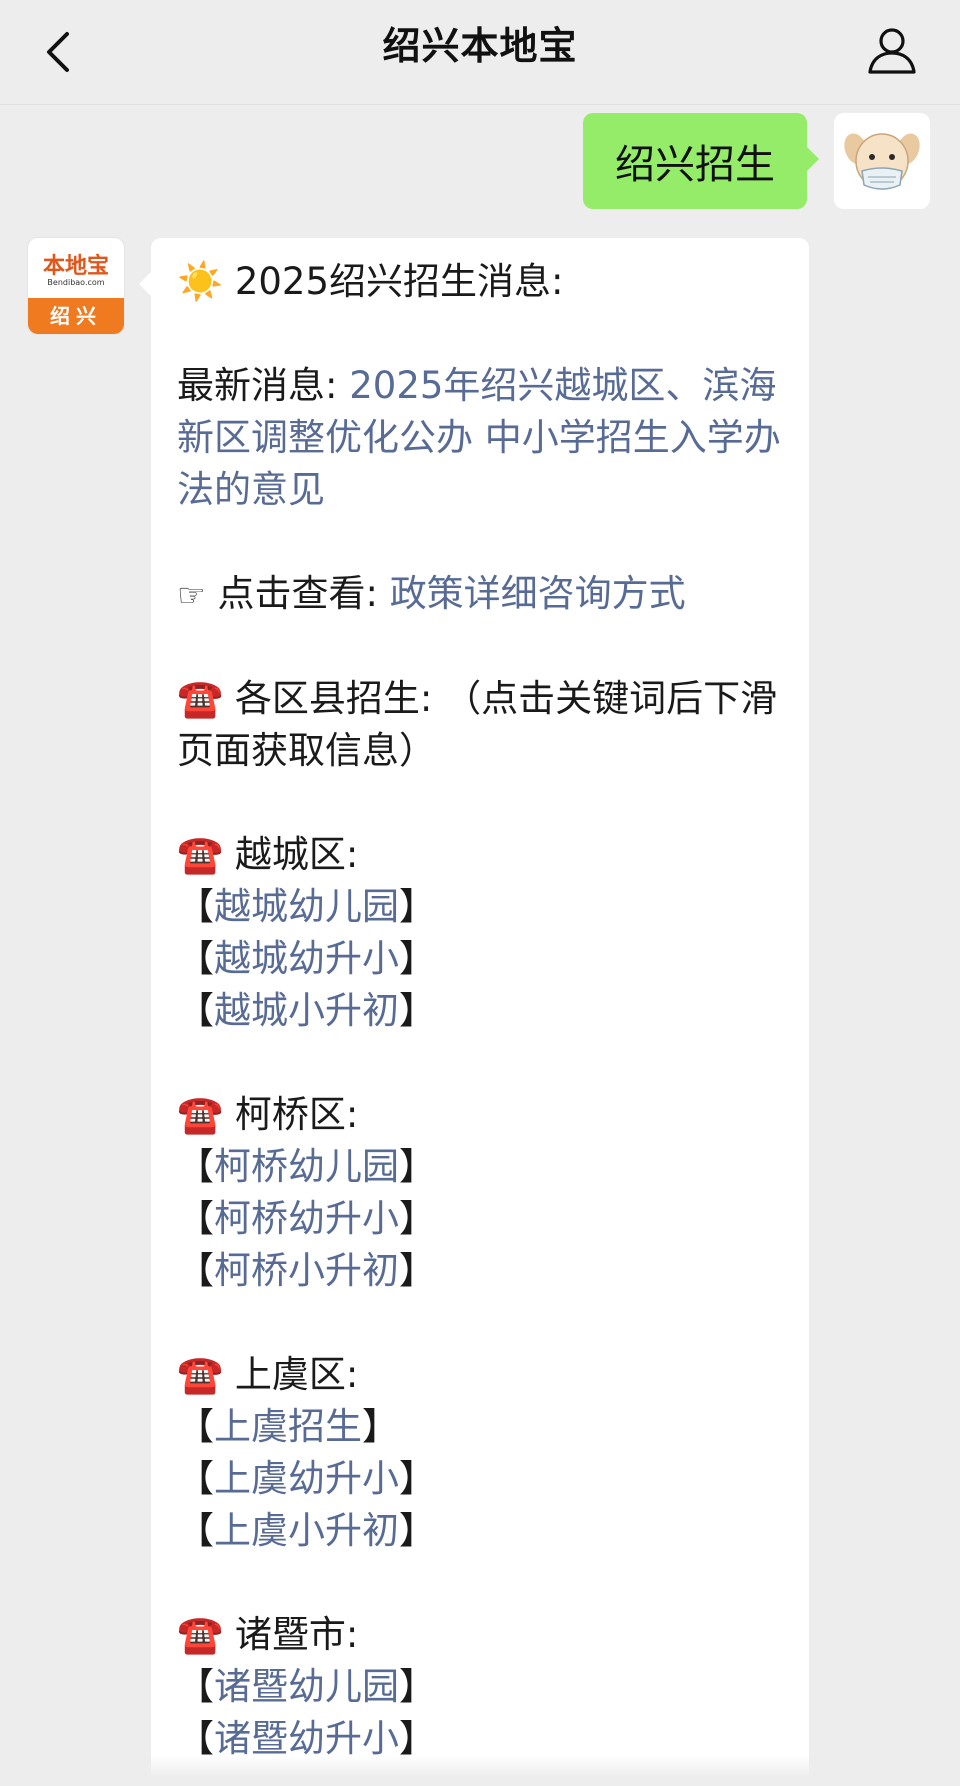 This screenshot has height=1786, width=960. I want to click on latest-news: 最新消息: 2025年绍兴越城区、滨海新区调整优化公办 中小学招生入学办法的意见, so click(479, 438).